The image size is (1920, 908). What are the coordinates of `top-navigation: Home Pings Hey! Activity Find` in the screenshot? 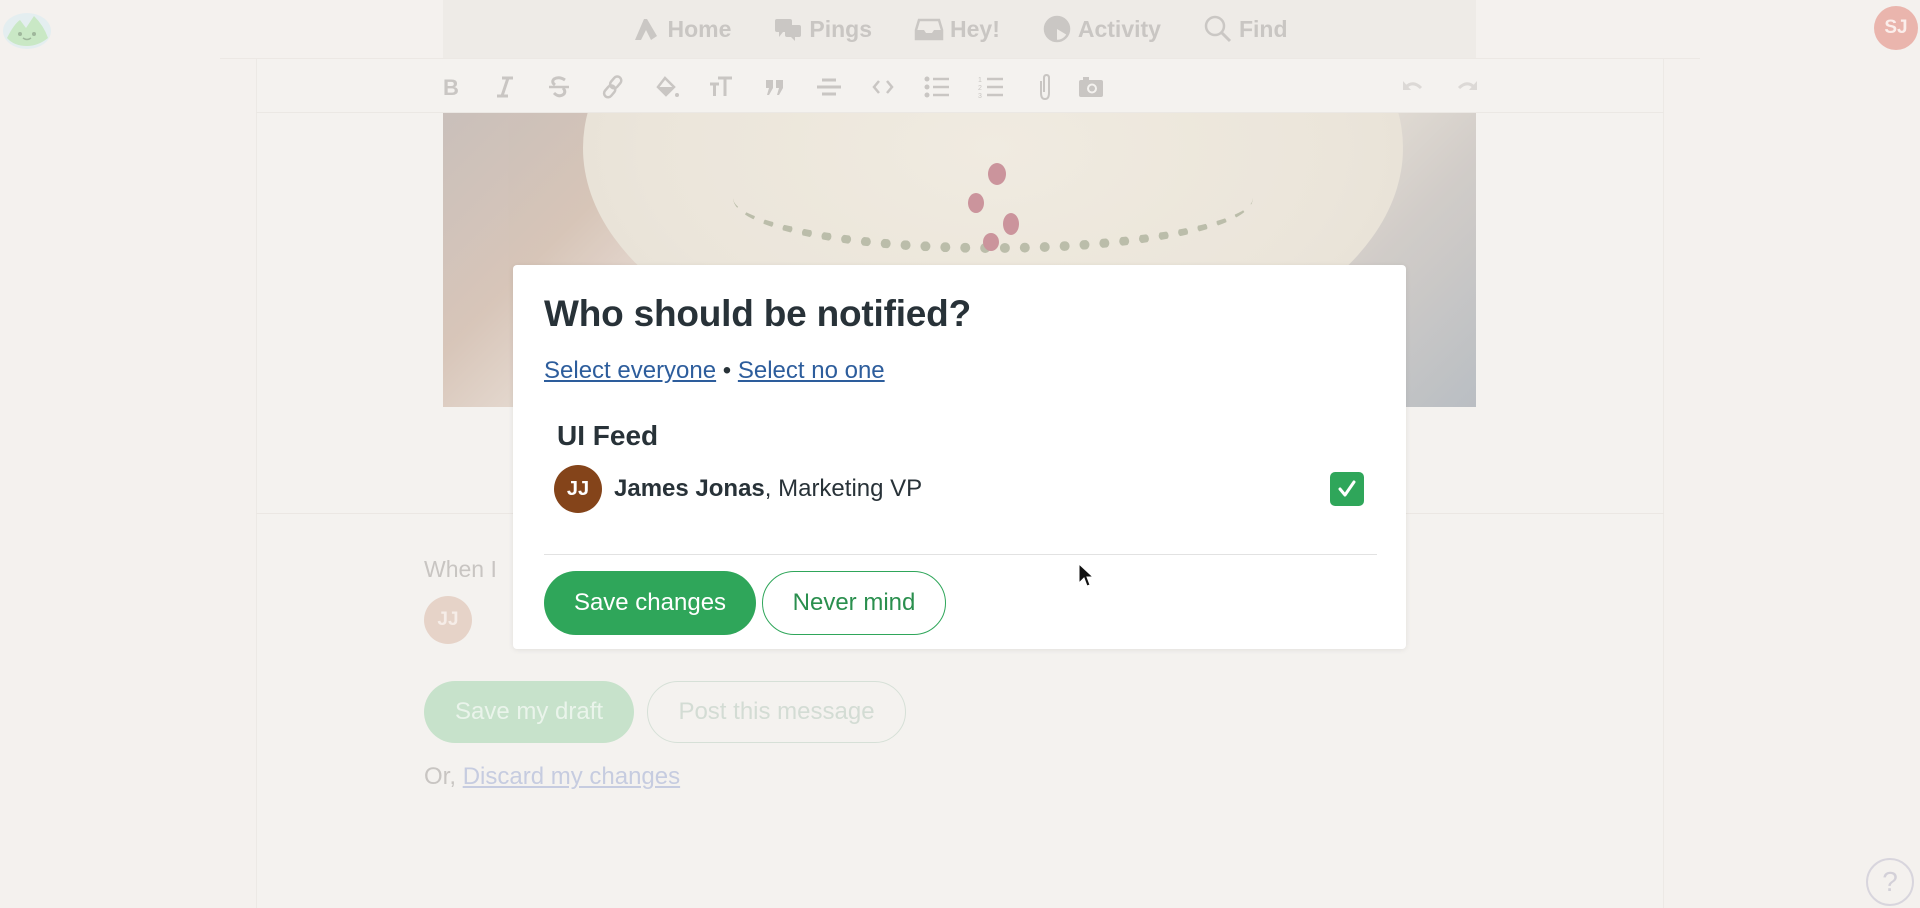 It's located at (959, 29).